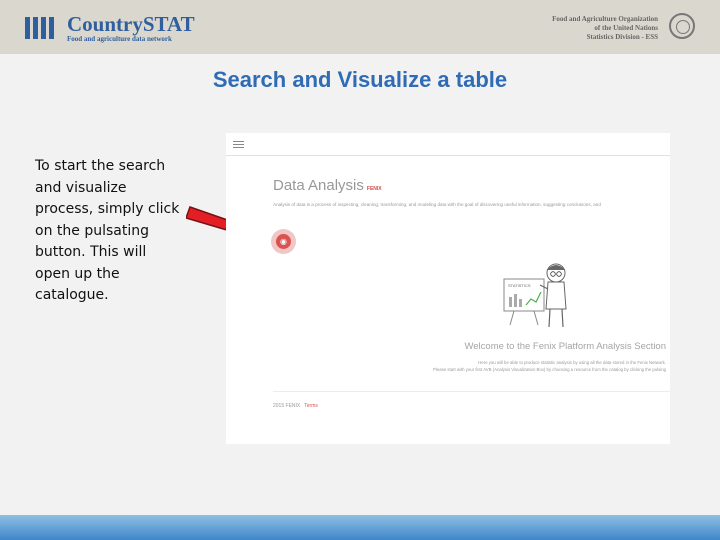 This screenshot has height=540, width=720. What do you see at coordinates (311, 406) in the screenshot?
I see `terms-link: Terms` at bounding box center [311, 406].